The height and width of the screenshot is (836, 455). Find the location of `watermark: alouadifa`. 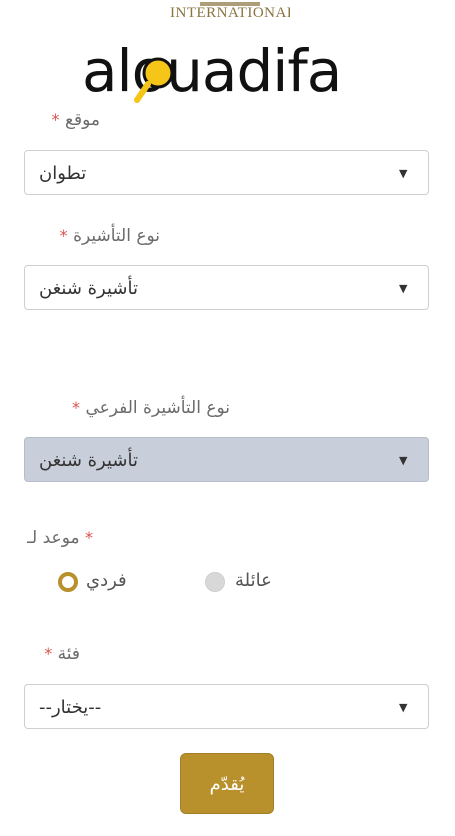

watermark: alouadifa is located at coordinates (252, 71).